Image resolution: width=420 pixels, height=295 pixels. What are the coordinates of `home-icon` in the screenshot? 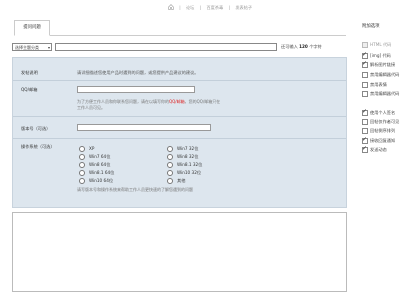 It's located at (171, 7).